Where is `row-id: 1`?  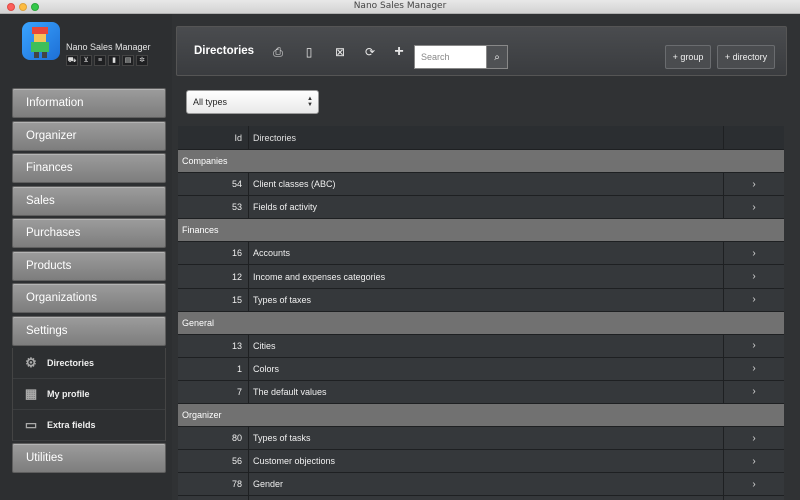
row-id: 1 is located at coordinates (239, 368).